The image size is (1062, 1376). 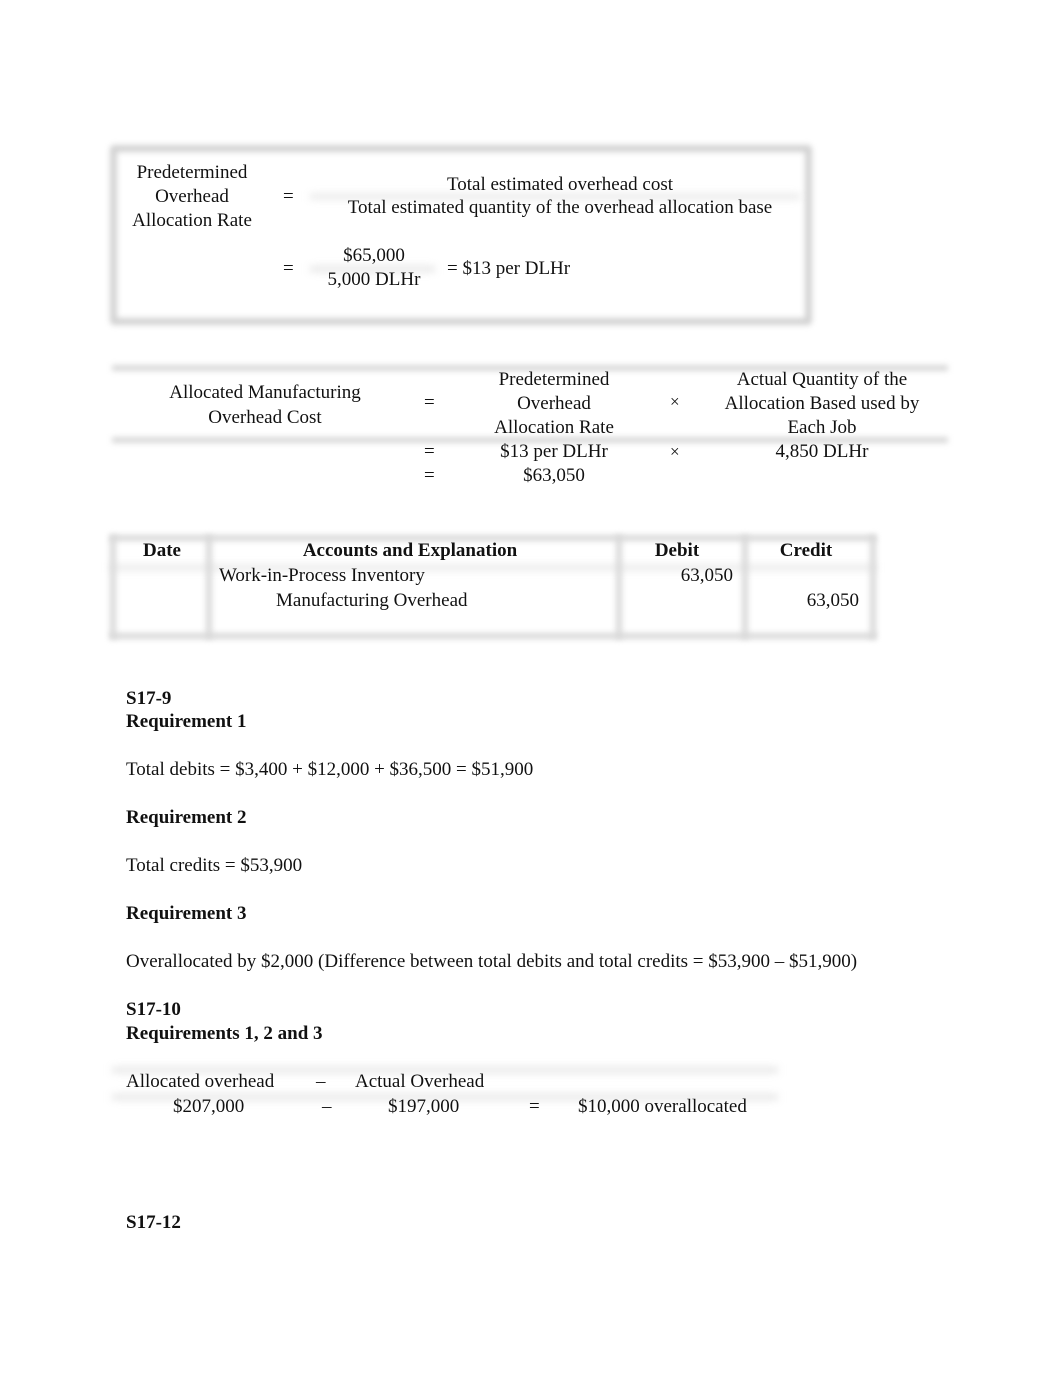 What do you see at coordinates (162, 550) in the screenshot?
I see `journal-header-date: Date` at bounding box center [162, 550].